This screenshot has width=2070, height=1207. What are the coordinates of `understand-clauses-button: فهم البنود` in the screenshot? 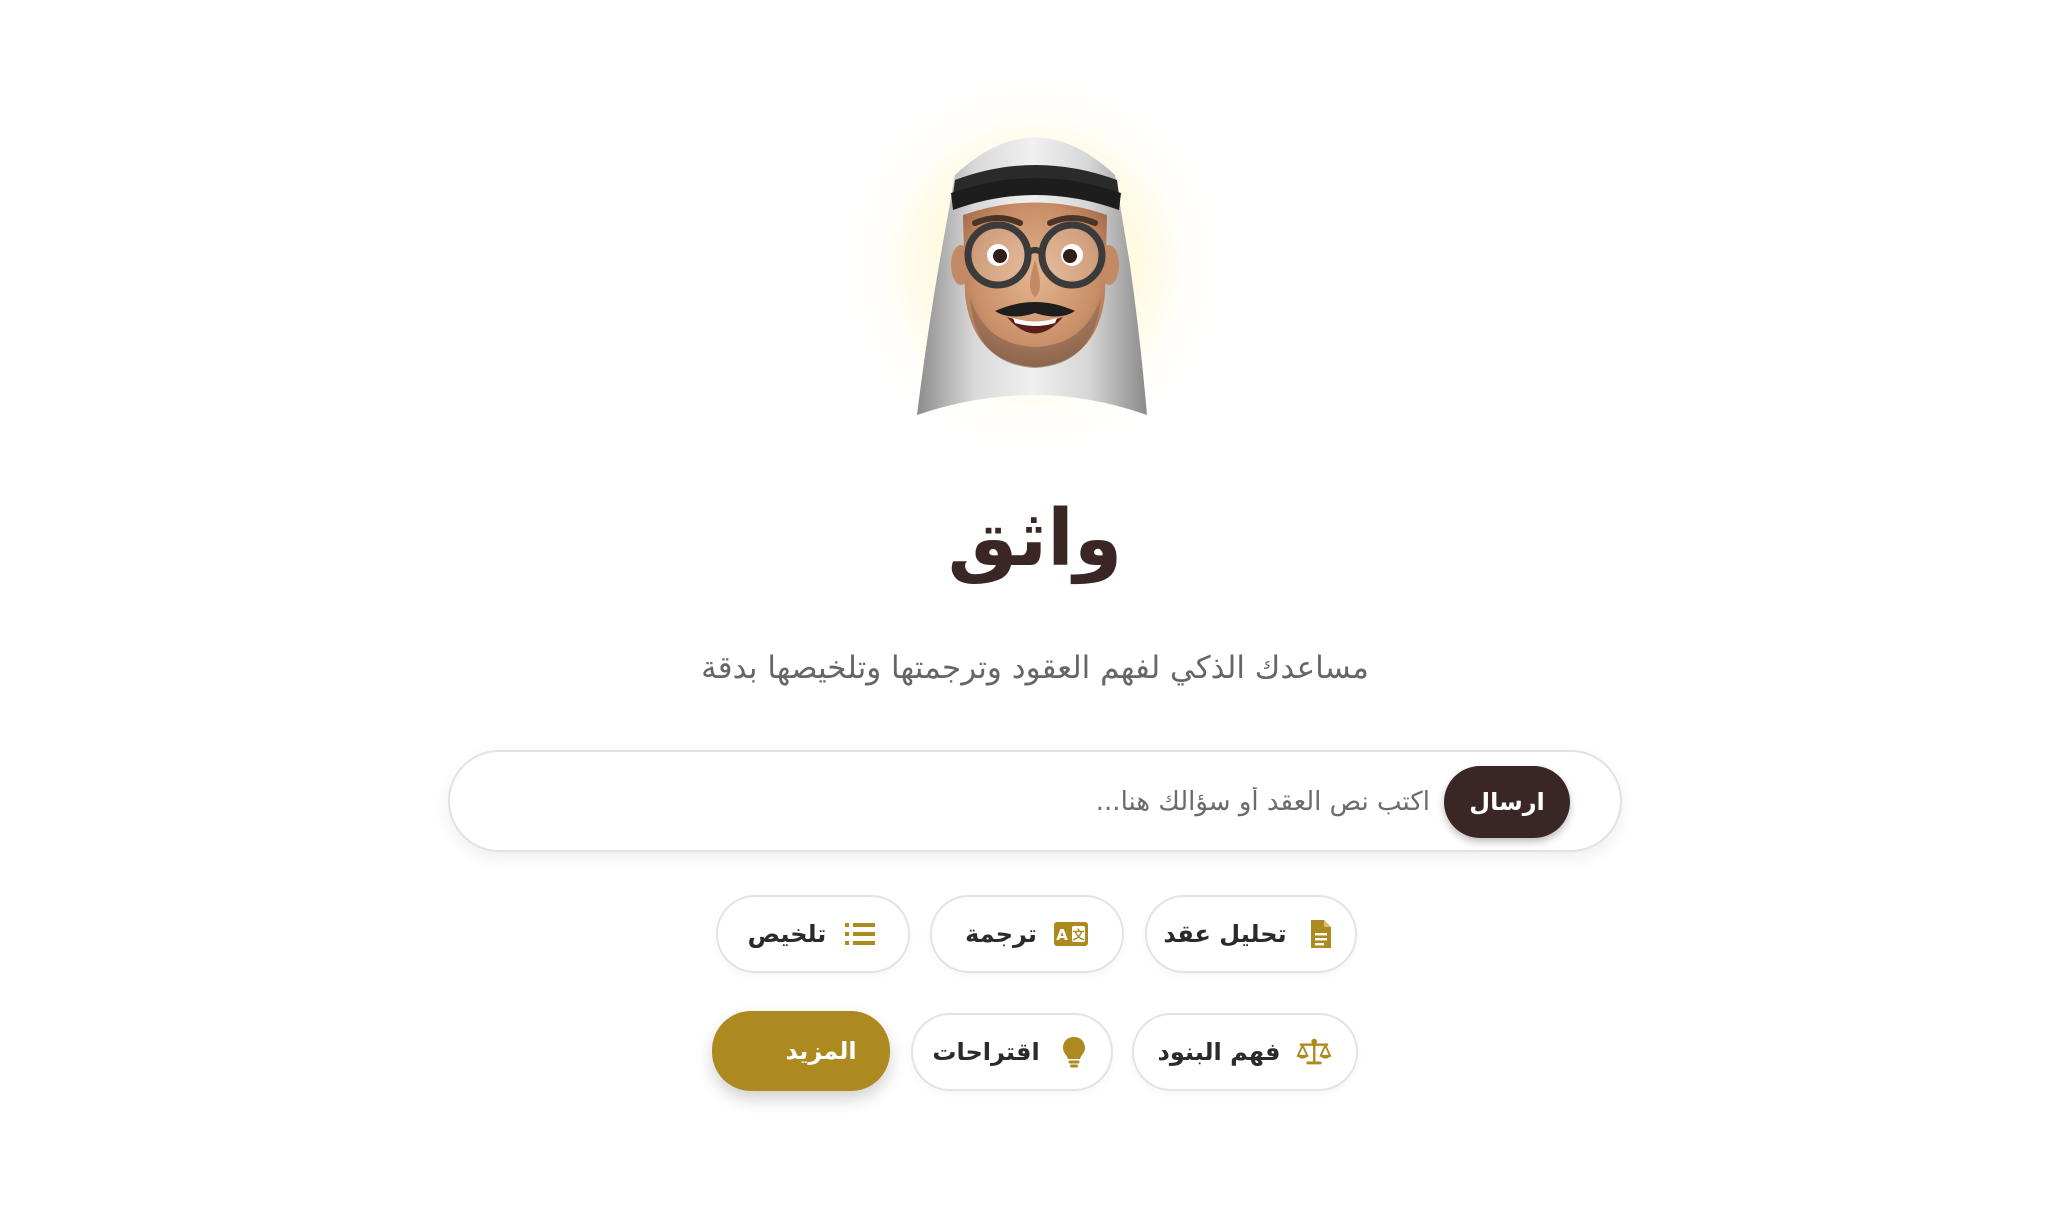 It's located at (1245, 1052).